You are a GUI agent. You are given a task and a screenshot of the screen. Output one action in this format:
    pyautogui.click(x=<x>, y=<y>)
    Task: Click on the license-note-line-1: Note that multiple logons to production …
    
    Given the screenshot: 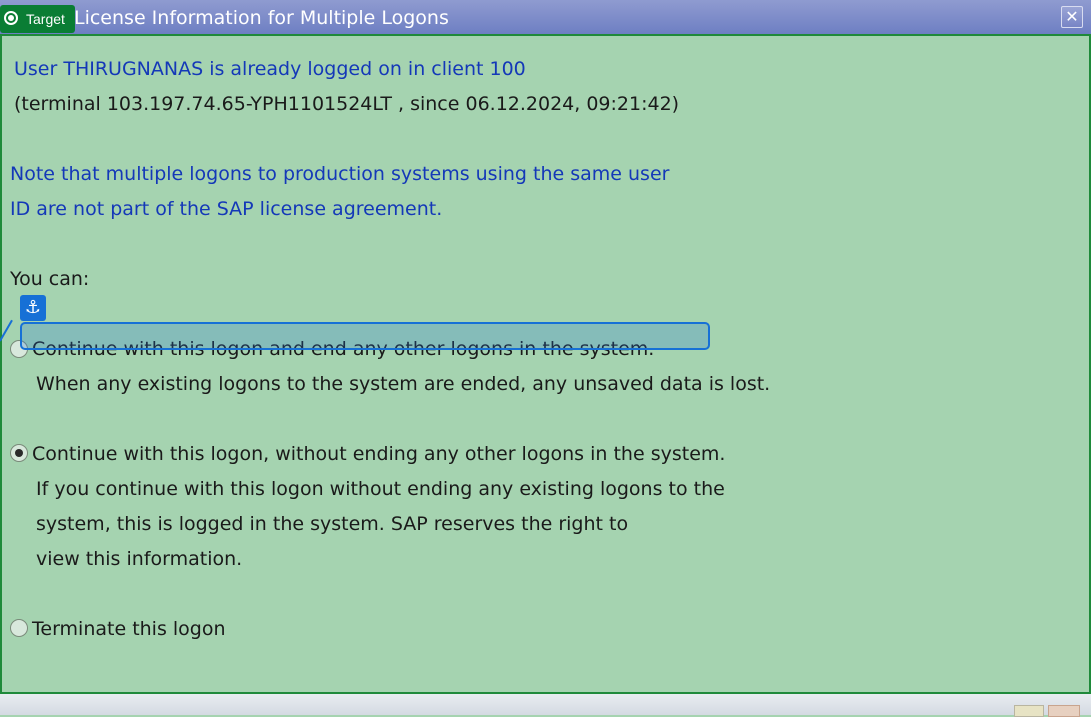 What is the action you would take?
    pyautogui.click(x=340, y=174)
    